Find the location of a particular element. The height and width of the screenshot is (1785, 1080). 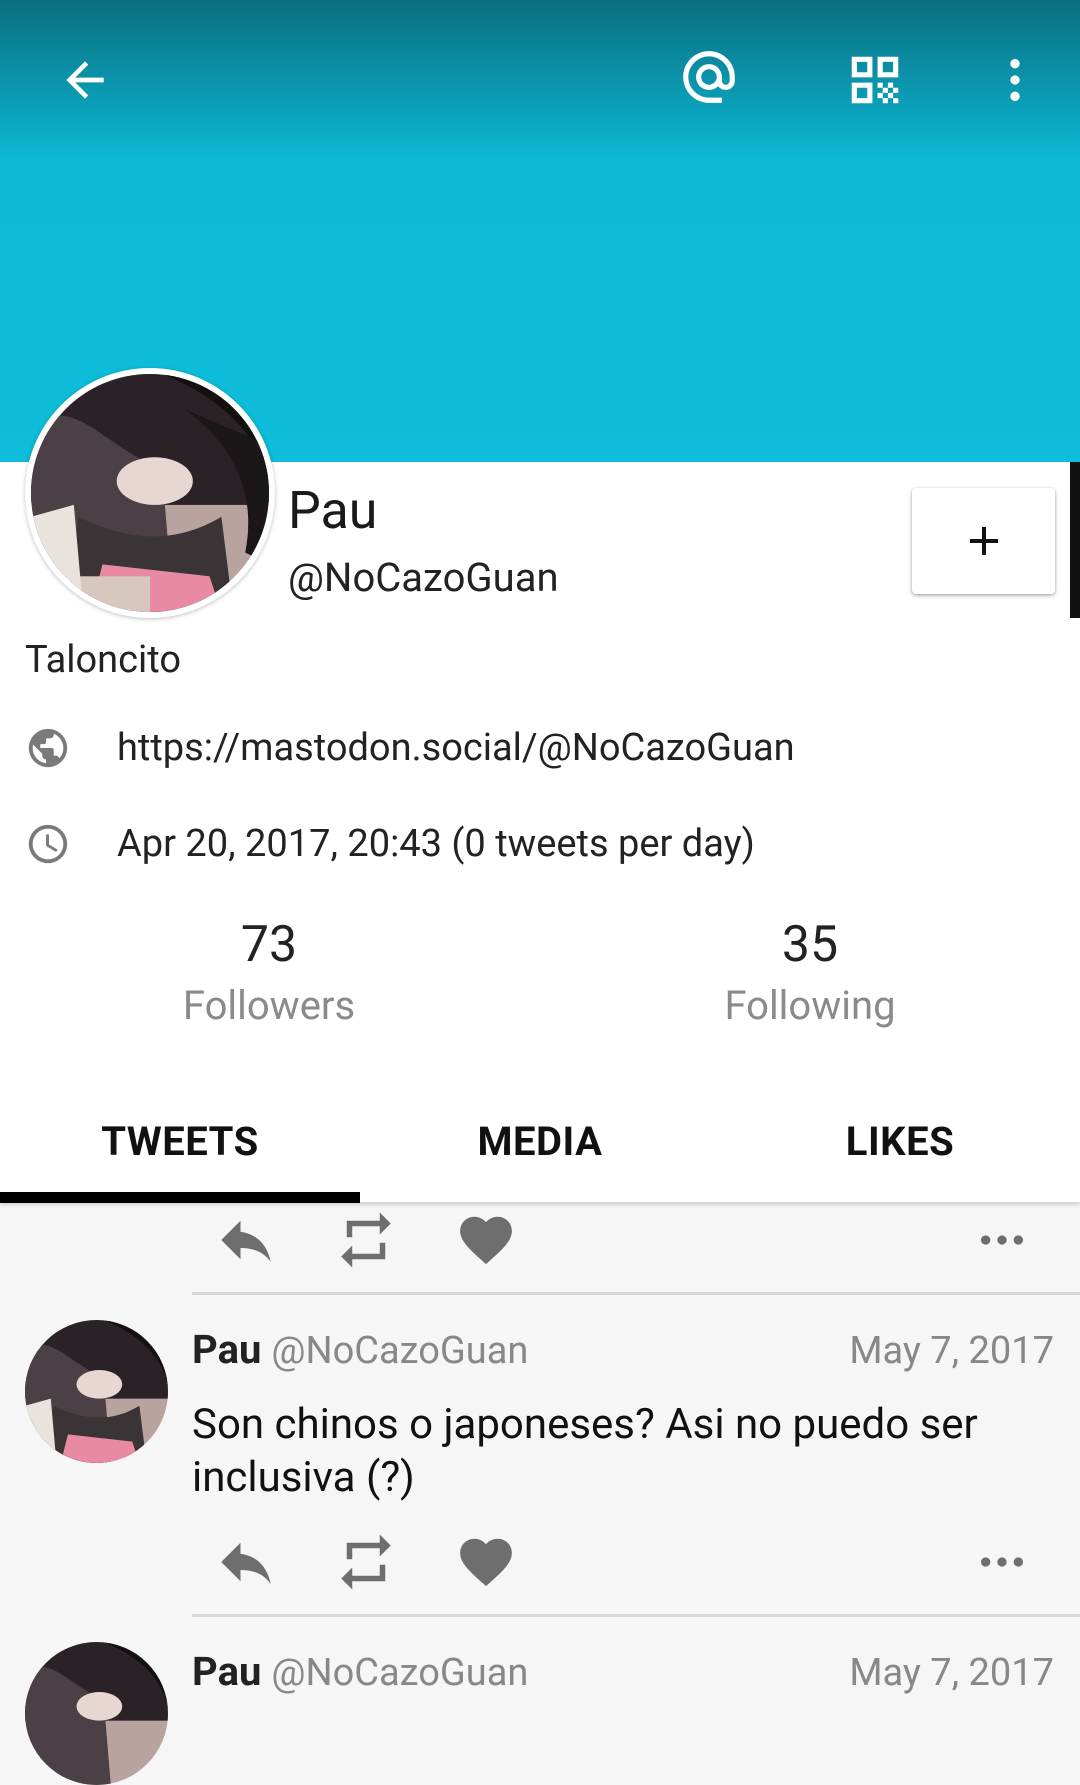

globe-icon is located at coordinates (48, 748).